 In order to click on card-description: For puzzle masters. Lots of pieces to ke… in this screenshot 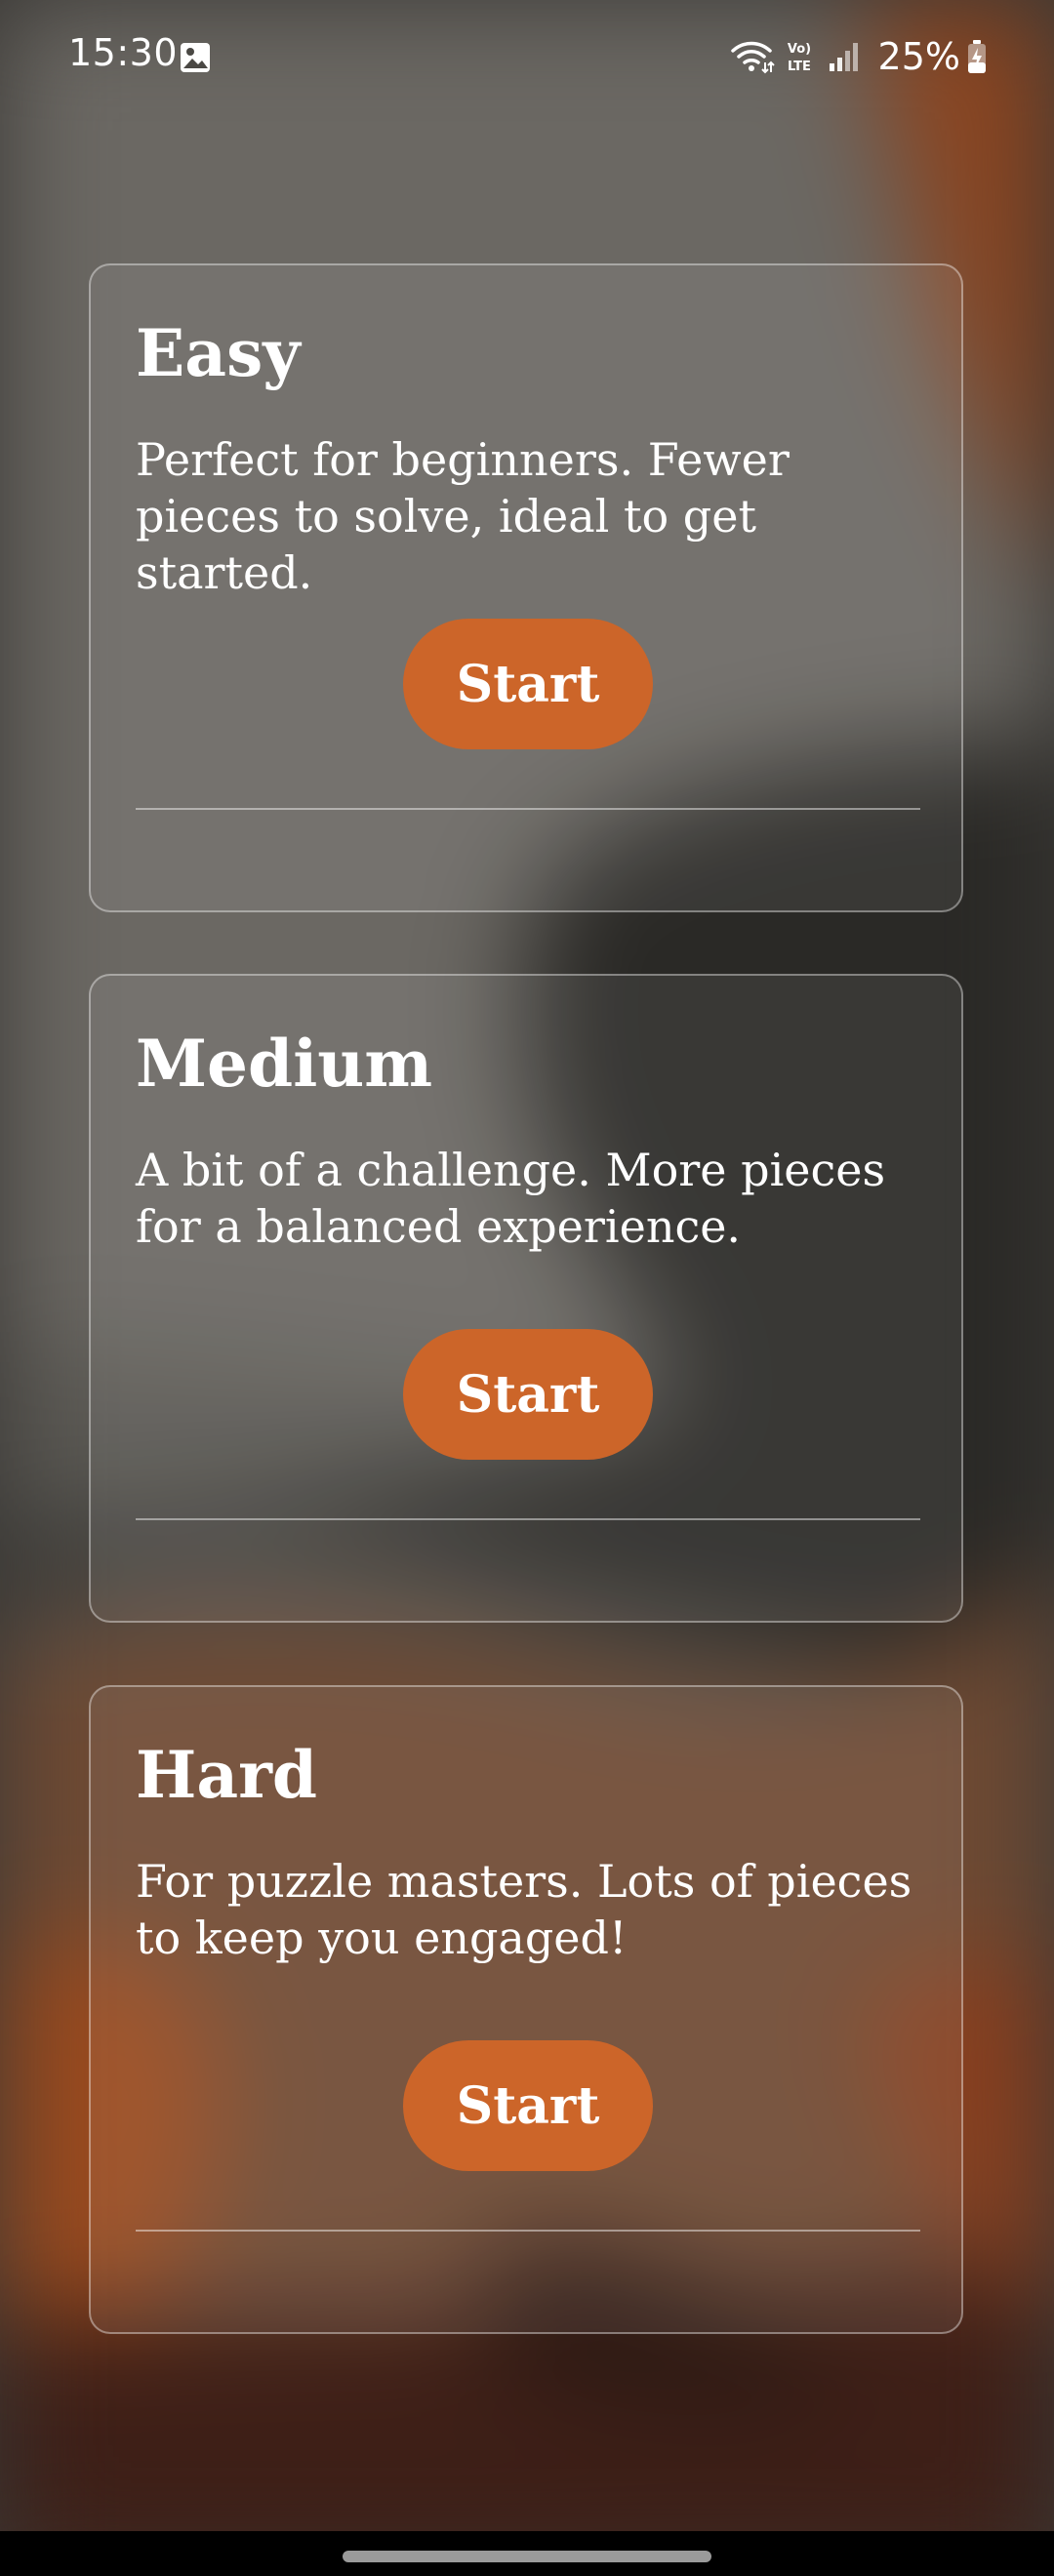, I will do `click(524, 1909)`.